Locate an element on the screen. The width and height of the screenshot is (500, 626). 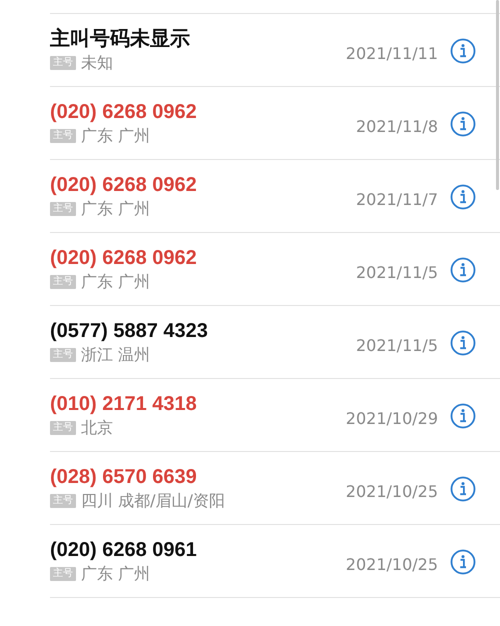
phone-number: 主叫号码未显示 is located at coordinates (120, 39).